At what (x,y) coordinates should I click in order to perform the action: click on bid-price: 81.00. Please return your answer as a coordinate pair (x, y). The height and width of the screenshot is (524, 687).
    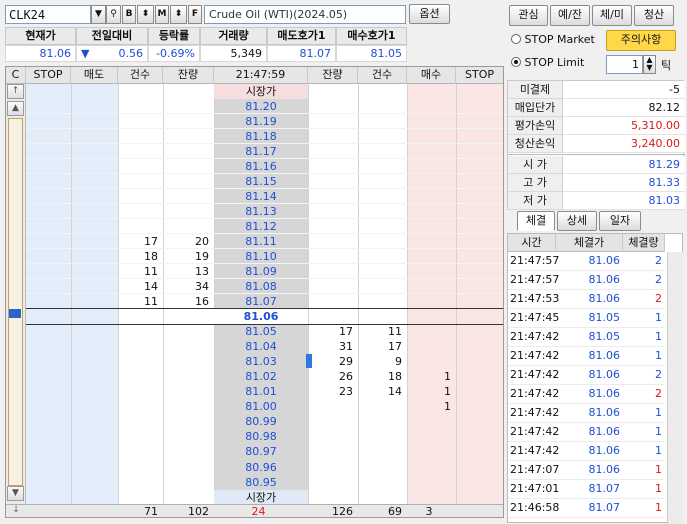
    Looking at the image, I should click on (261, 406).